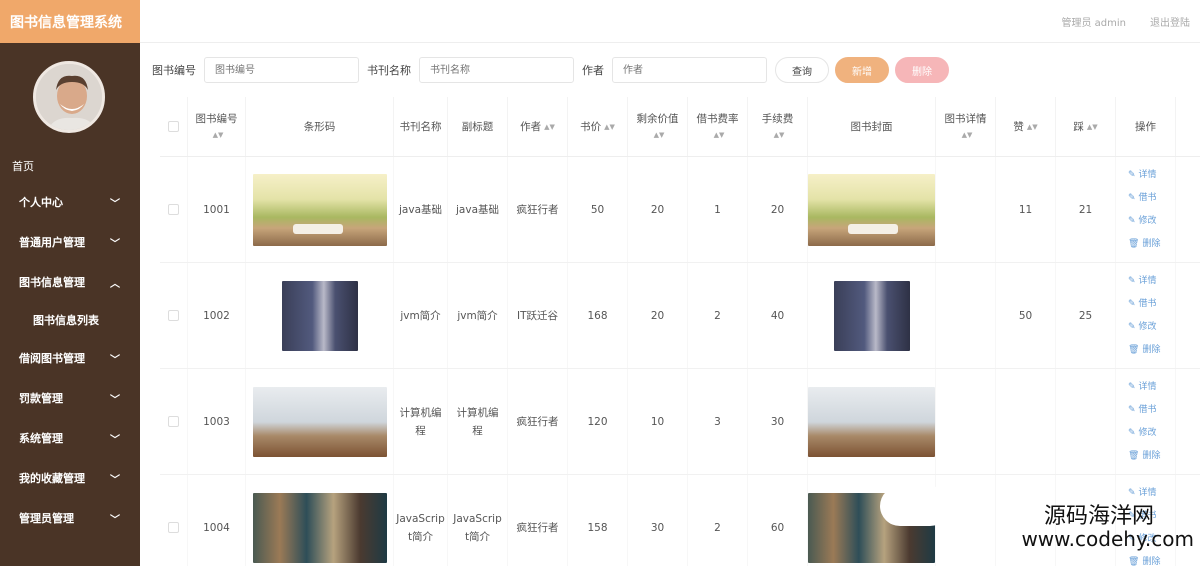  What do you see at coordinates (658, 209) in the screenshot?
I see `cell-remain: 20` at bounding box center [658, 209].